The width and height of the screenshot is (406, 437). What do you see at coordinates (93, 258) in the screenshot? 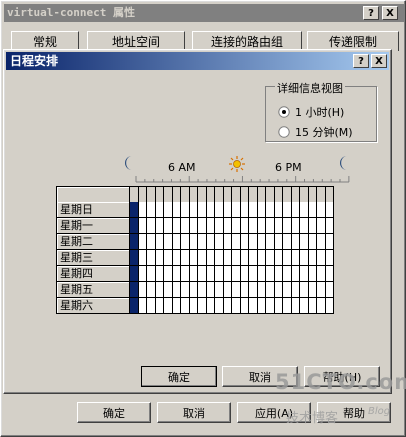
I see `day-row-label: 星期三` at bounding box center [93, 258].